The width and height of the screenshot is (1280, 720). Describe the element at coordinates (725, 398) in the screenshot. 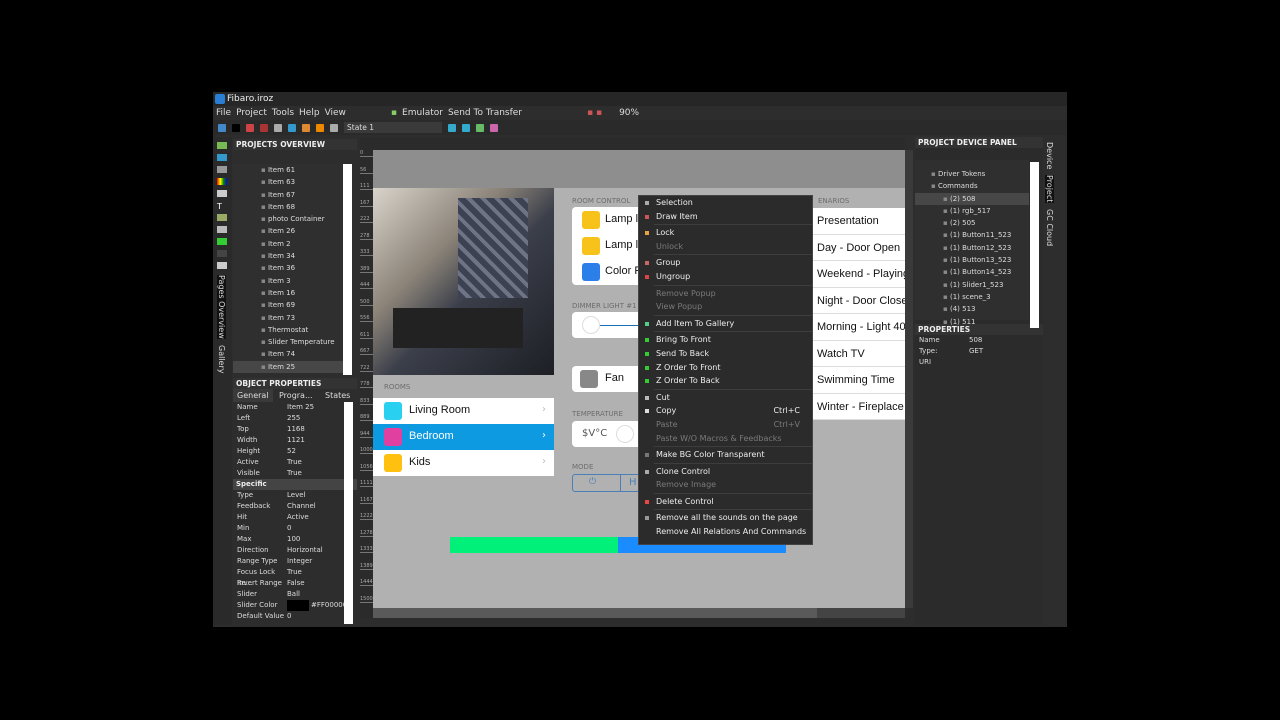

I see `context-menu-item: Cut` at that location.